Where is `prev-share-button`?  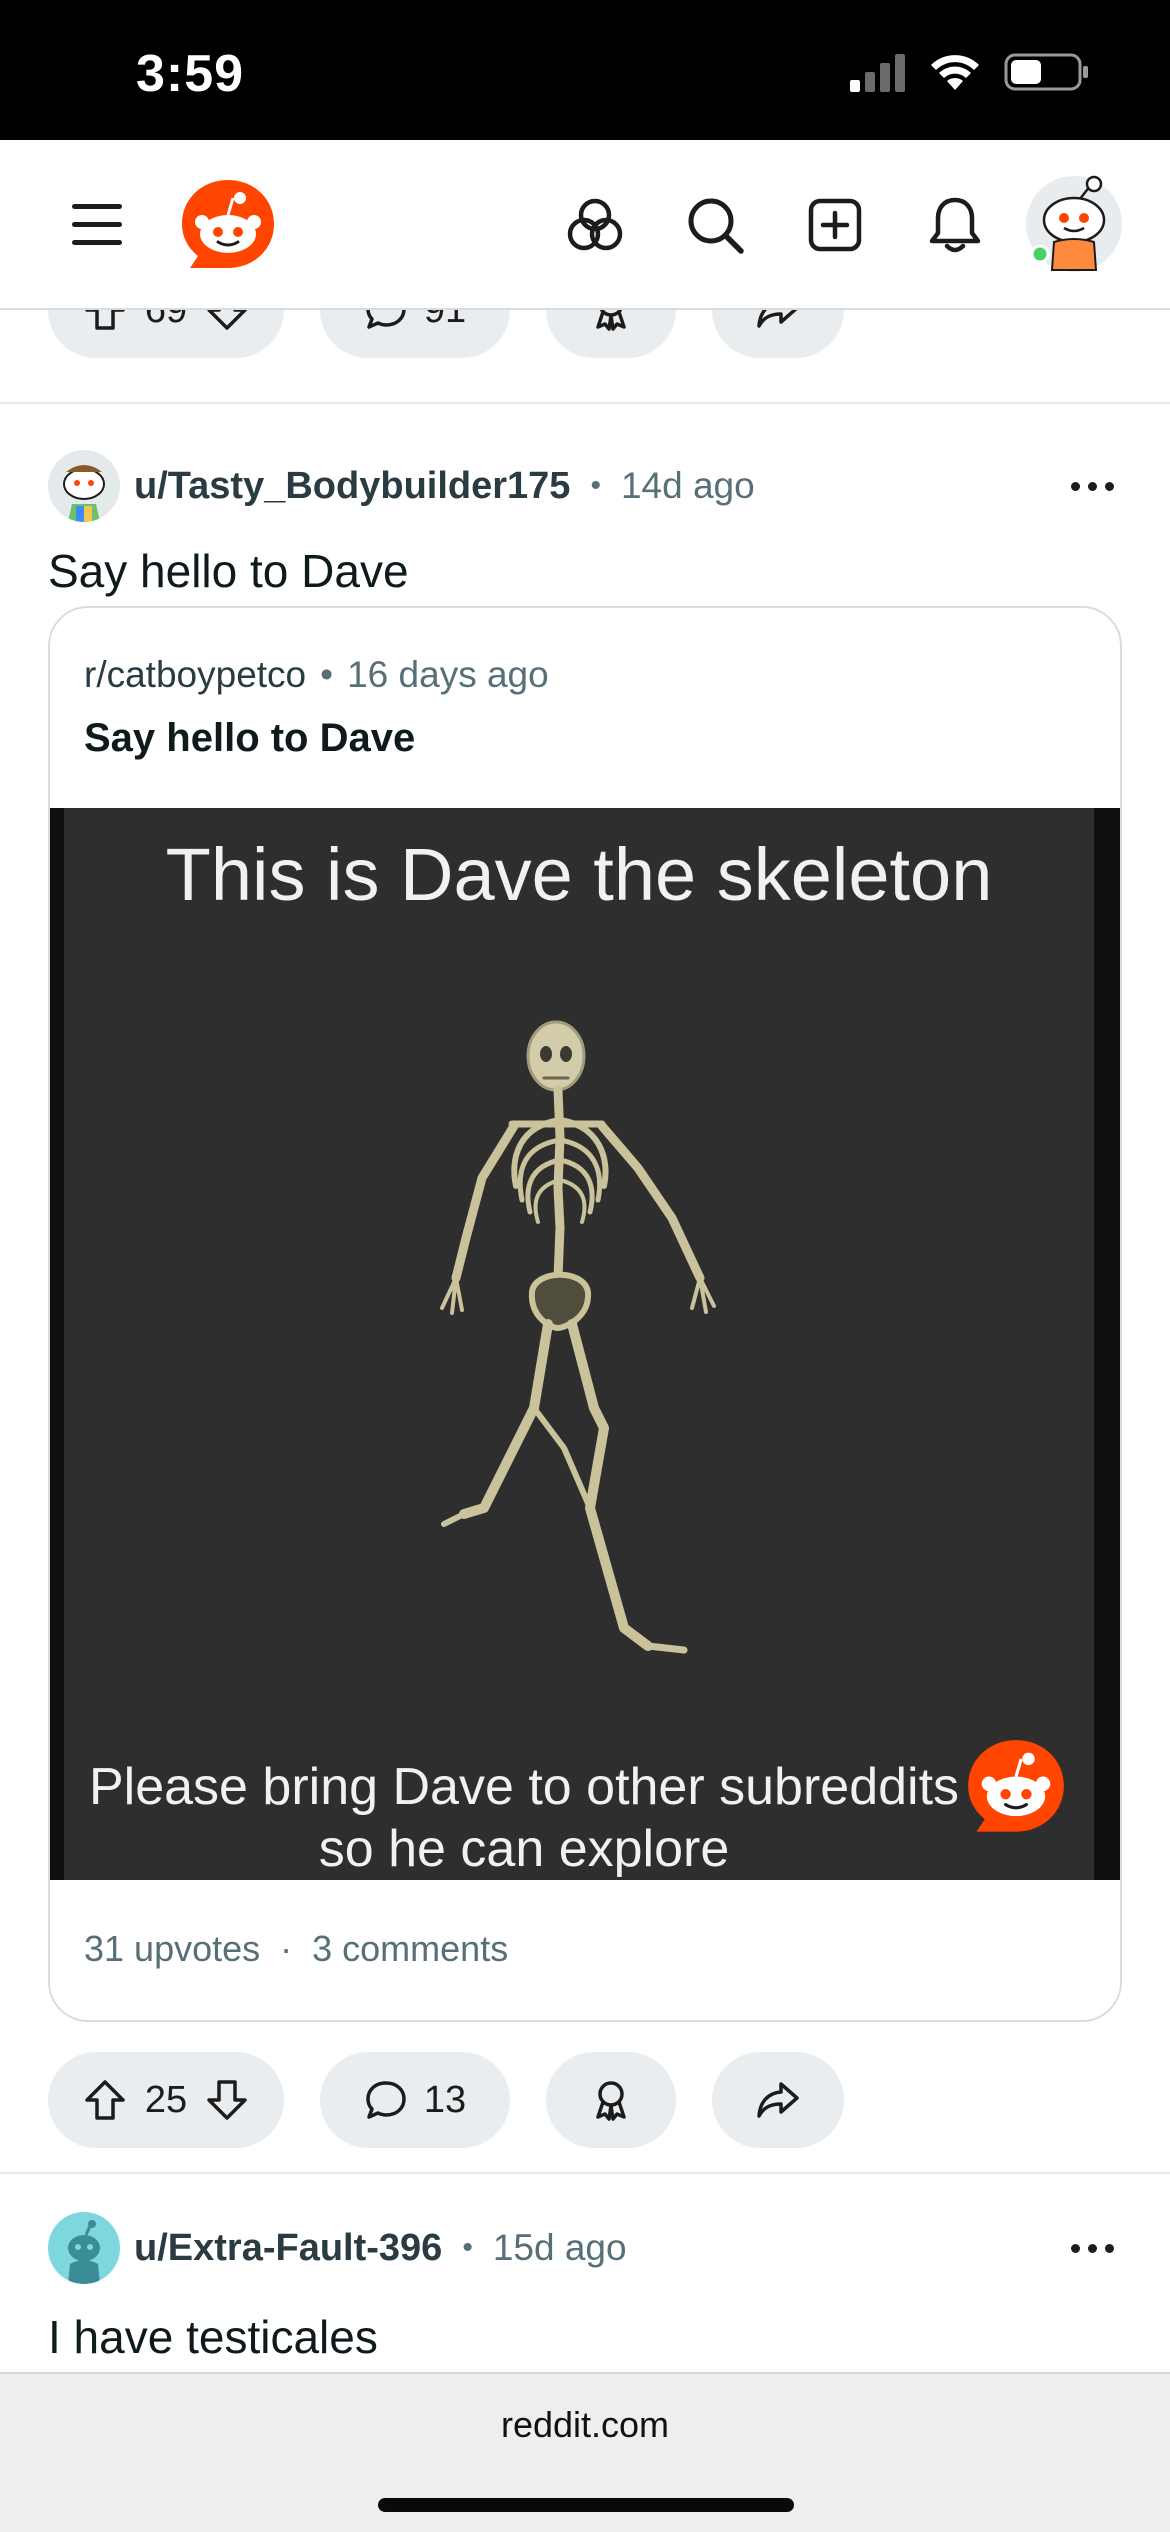 prev-share-button is located at coordinates (778, 334).